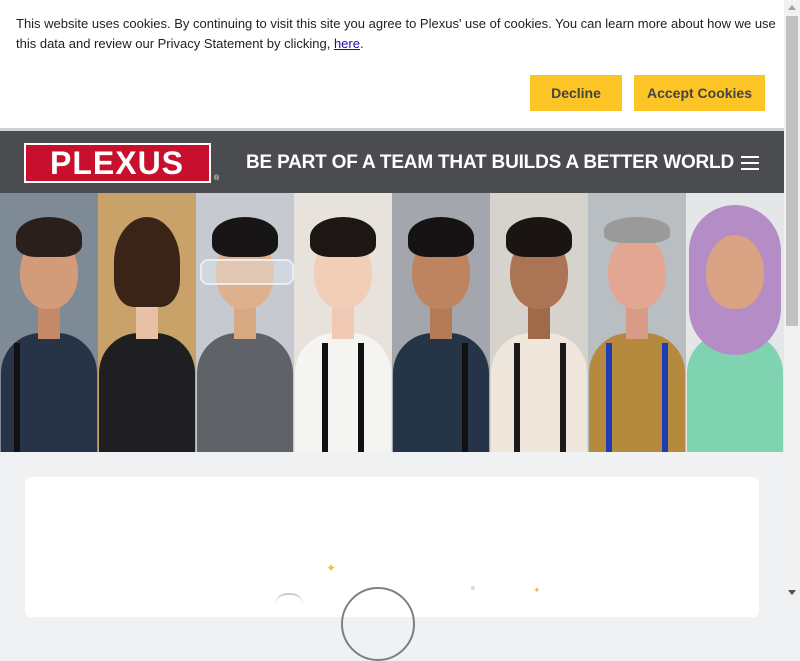 This screenshot has width=800, height=661. I want to click on page-scrollbar, so click(792, 300).